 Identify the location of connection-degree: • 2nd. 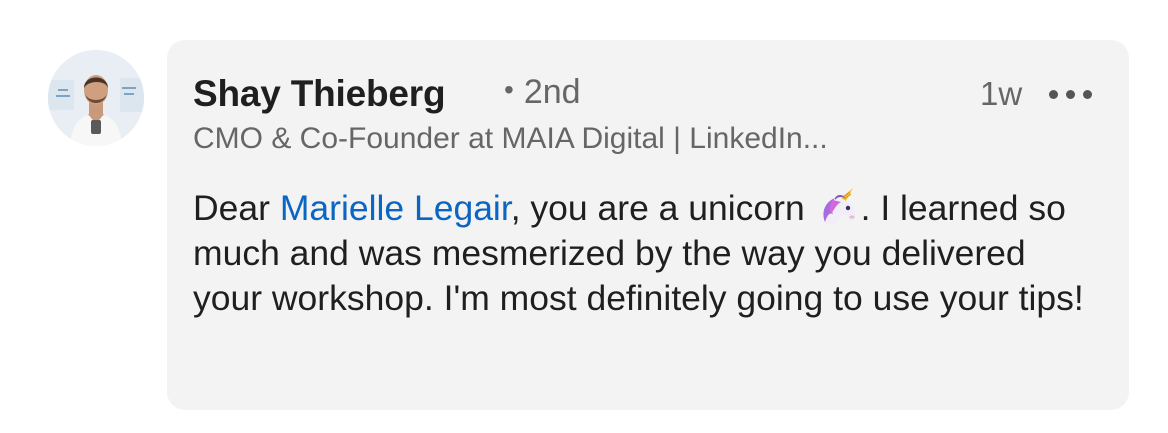
(542, 92).